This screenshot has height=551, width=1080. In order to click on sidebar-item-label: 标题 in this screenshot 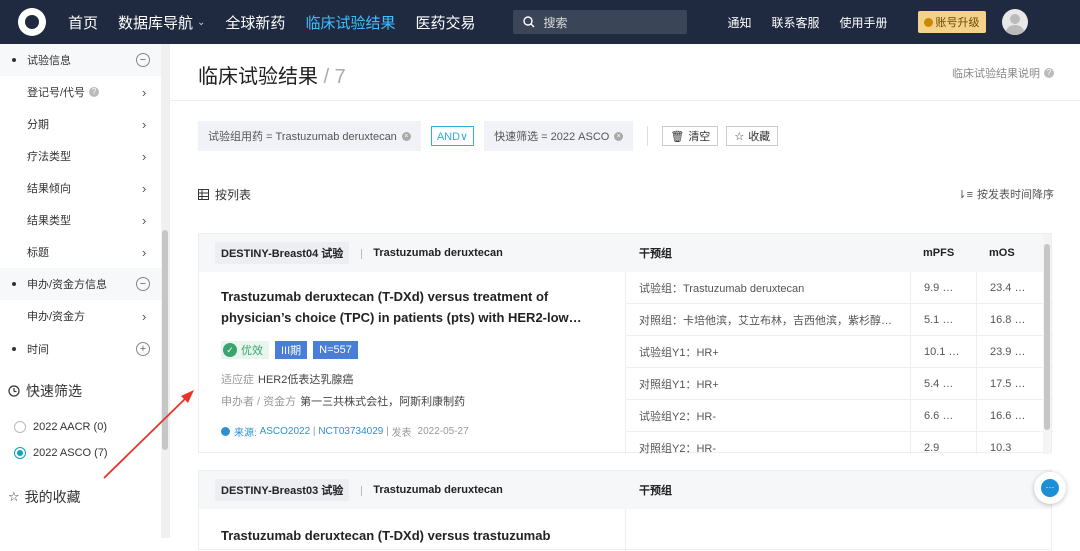, I will do `click(38, 253)`.